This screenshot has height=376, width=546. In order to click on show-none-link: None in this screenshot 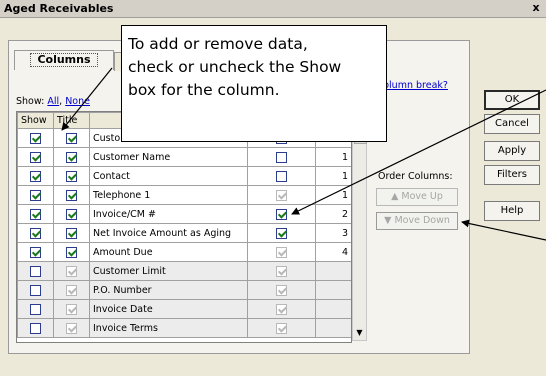, I will do `click(77, 101)`.